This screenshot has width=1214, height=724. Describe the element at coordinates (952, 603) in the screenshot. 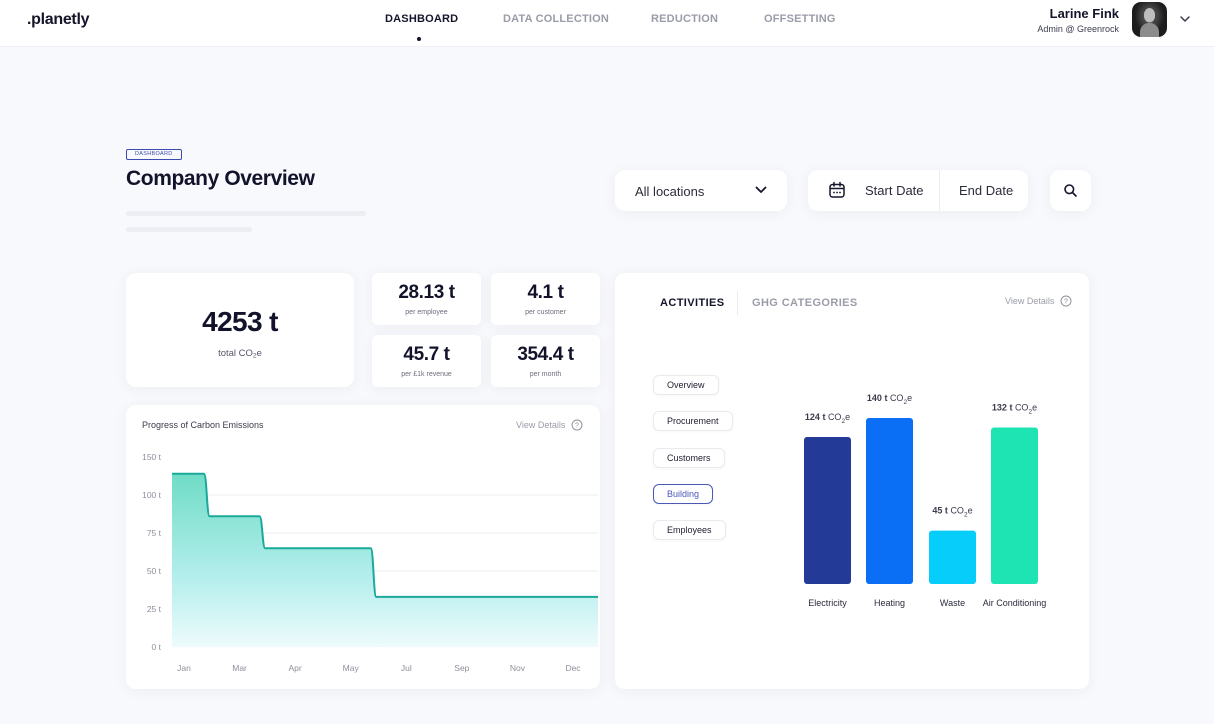

I see `bar-category-label: Waste` at that location.